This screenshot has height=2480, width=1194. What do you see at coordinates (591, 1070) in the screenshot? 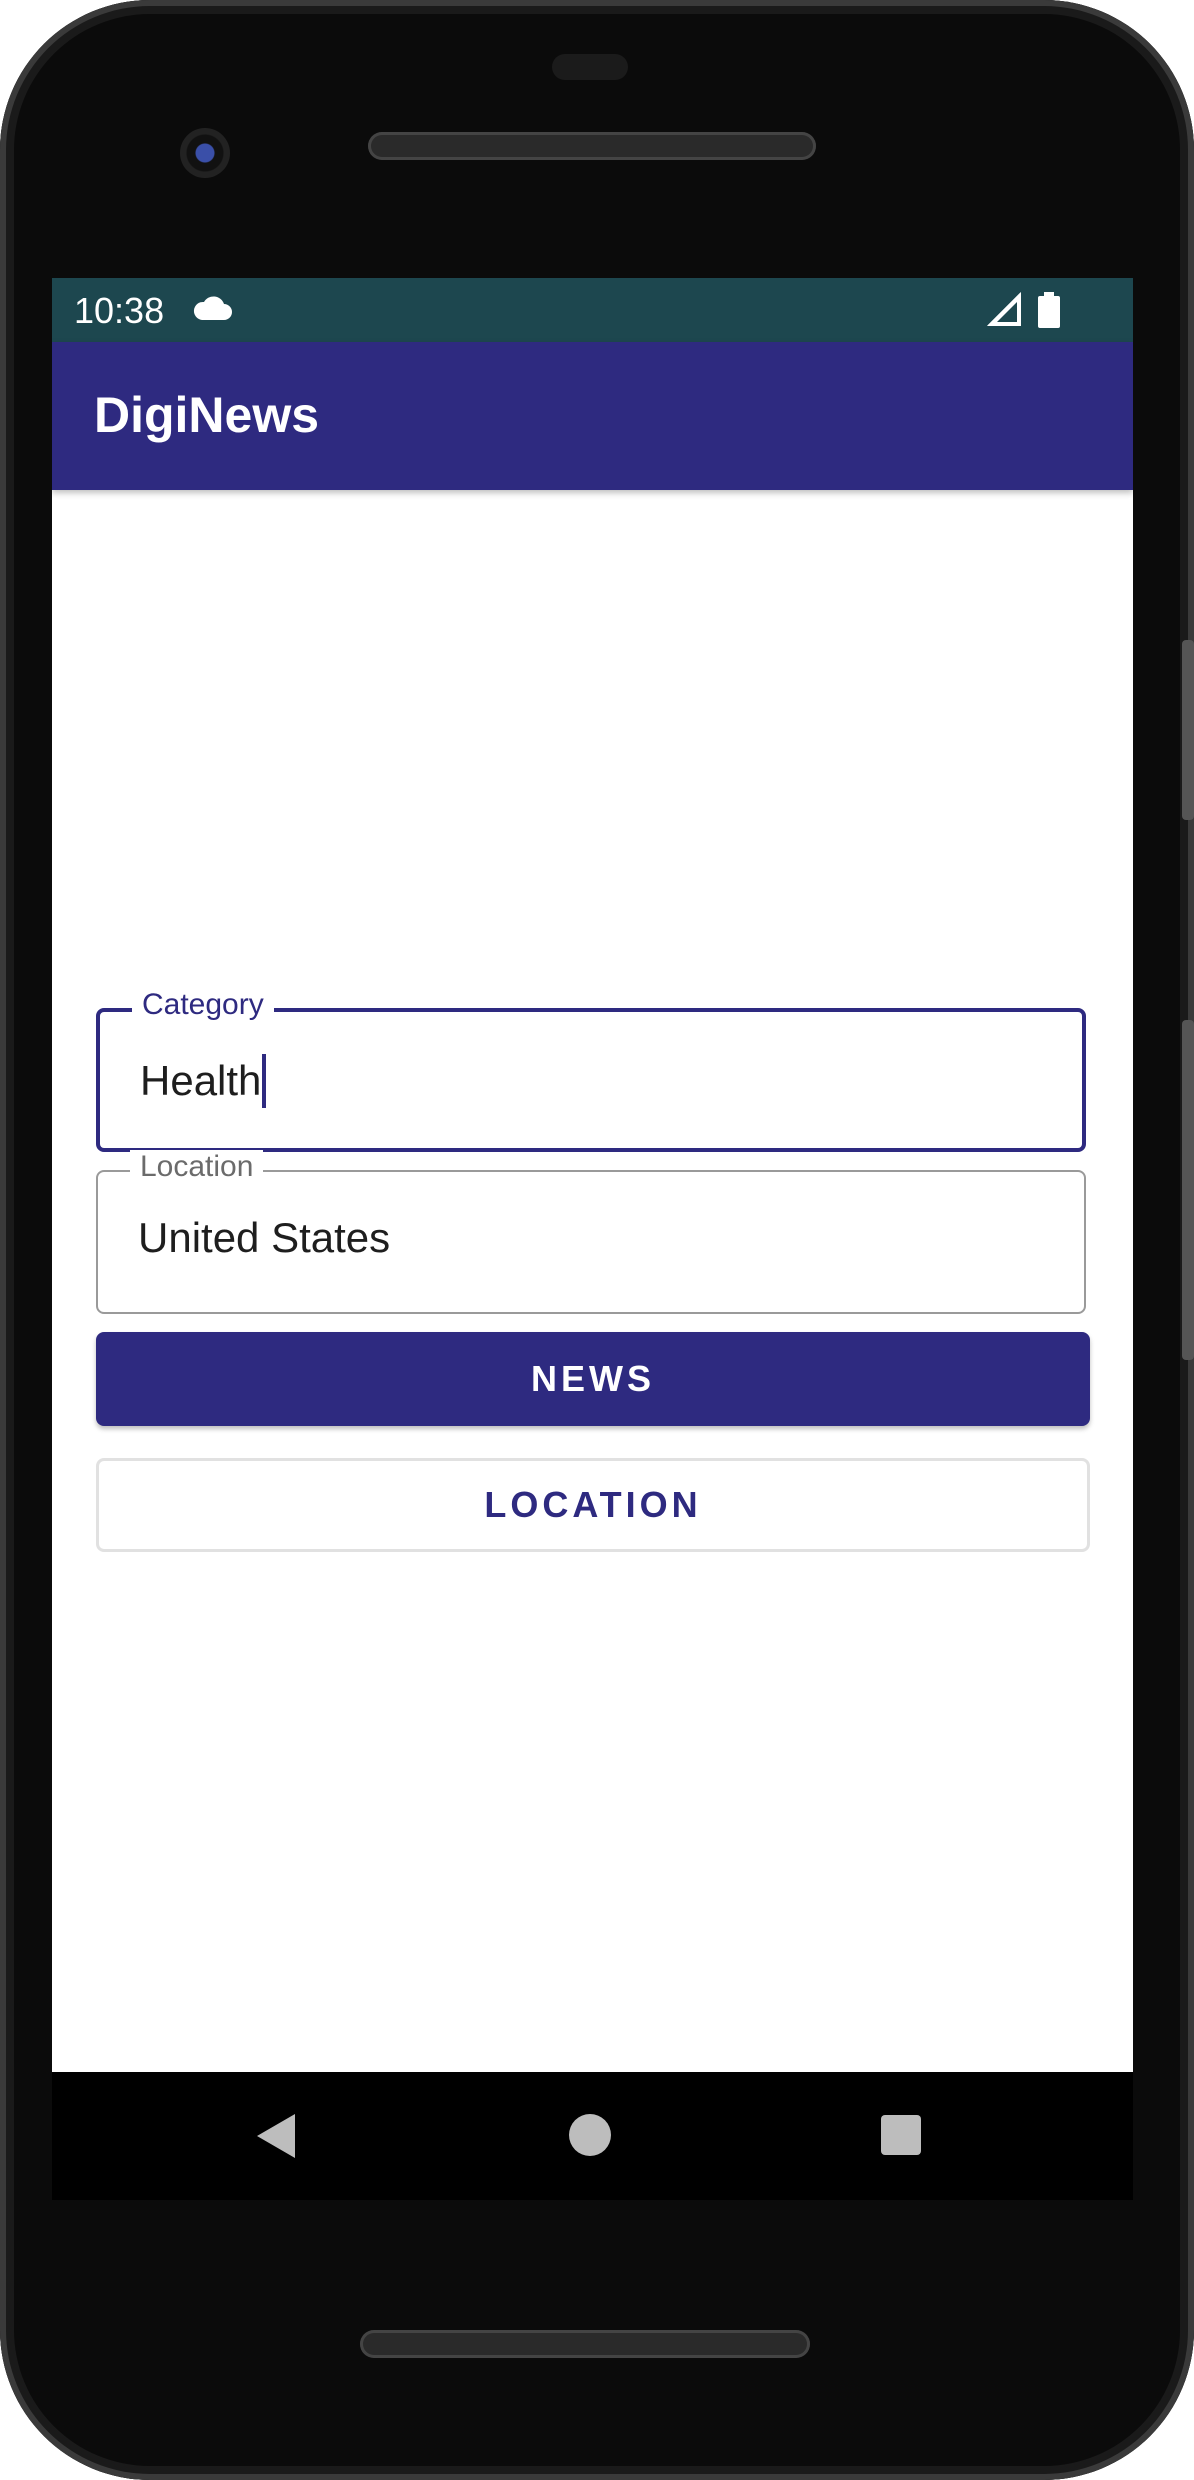
I see `category-field: Category Health` at bounding box center [591, 1070].